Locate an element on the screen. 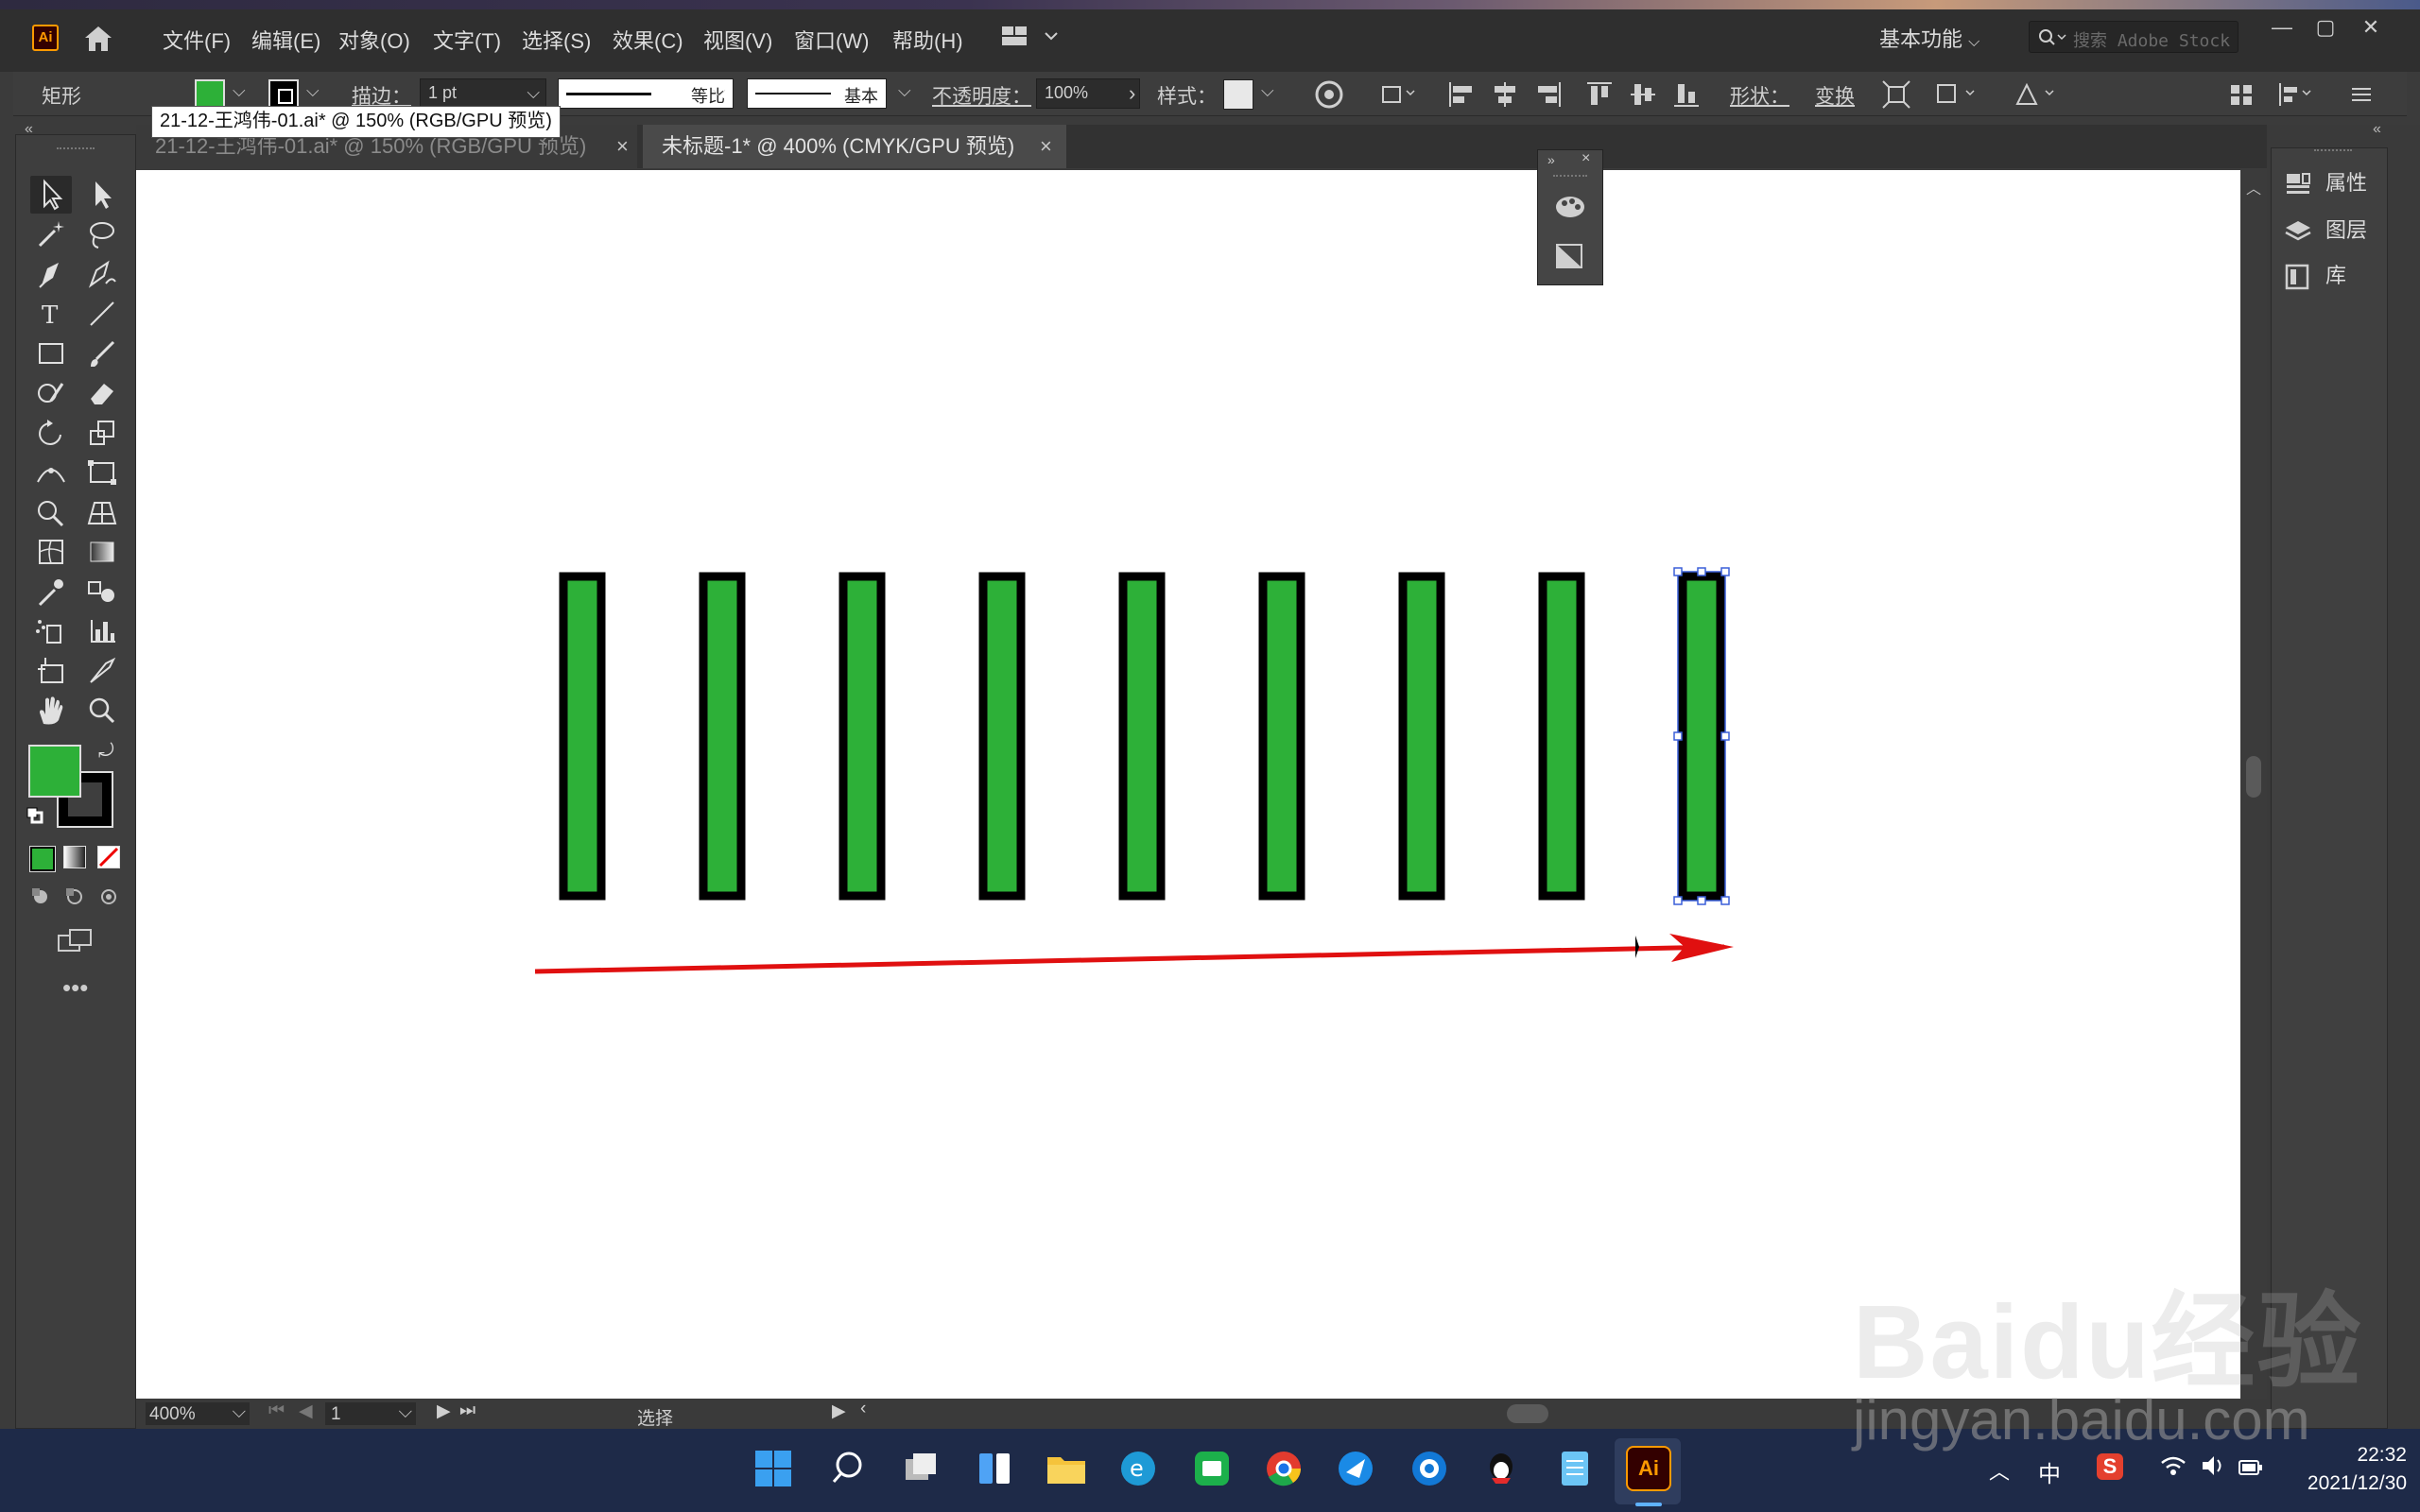  align-to-icon is located at coordinates (1397, 94).